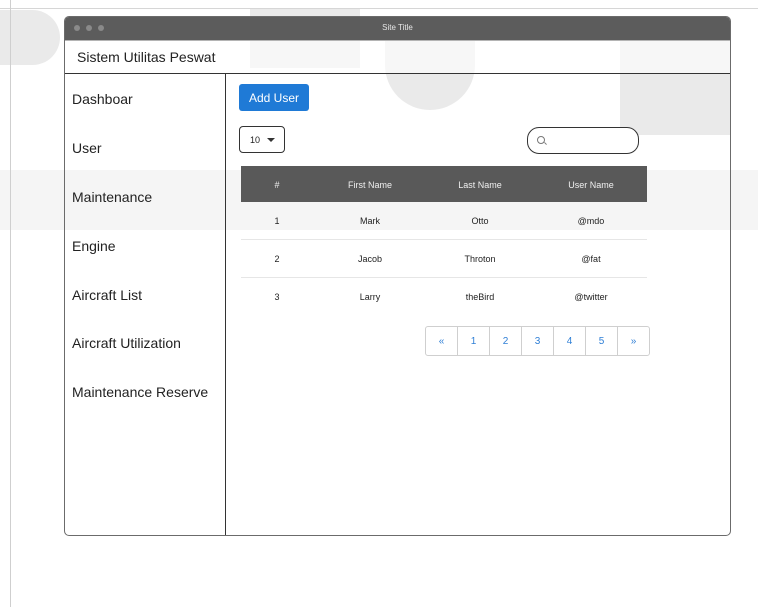 This screenshot has height=607, width=758. Describe the element at coordinates (583, 140) in the screenshot. I see `search-input` at that location.